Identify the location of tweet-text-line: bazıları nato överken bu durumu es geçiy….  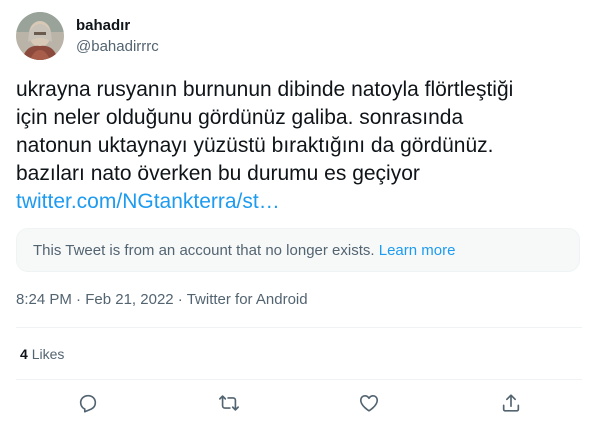
(218, 173).